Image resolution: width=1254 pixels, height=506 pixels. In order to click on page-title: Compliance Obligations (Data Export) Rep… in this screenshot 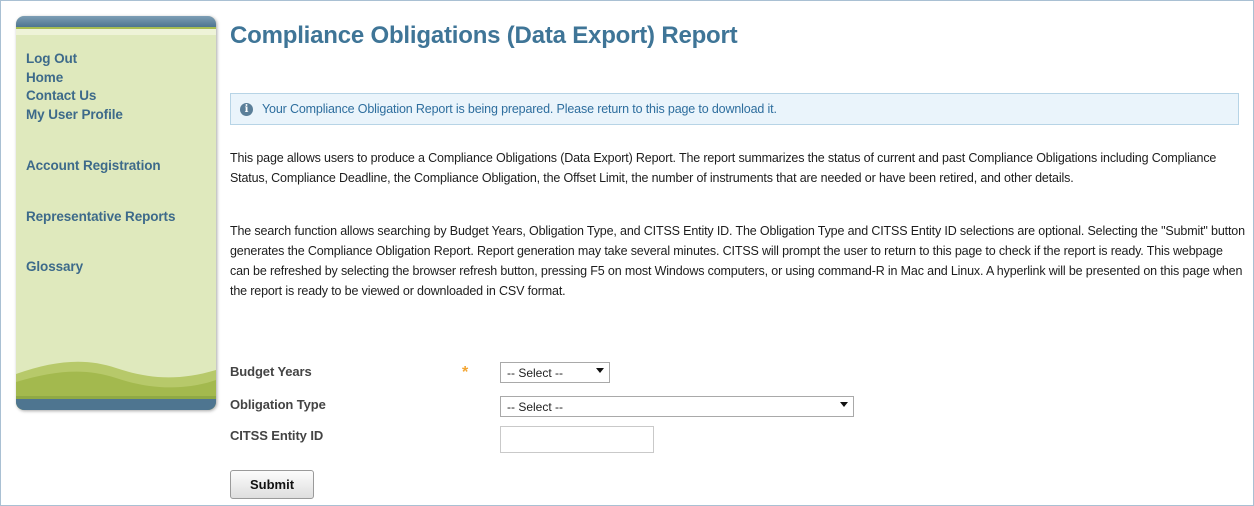, I will do `click(484, 35)`.